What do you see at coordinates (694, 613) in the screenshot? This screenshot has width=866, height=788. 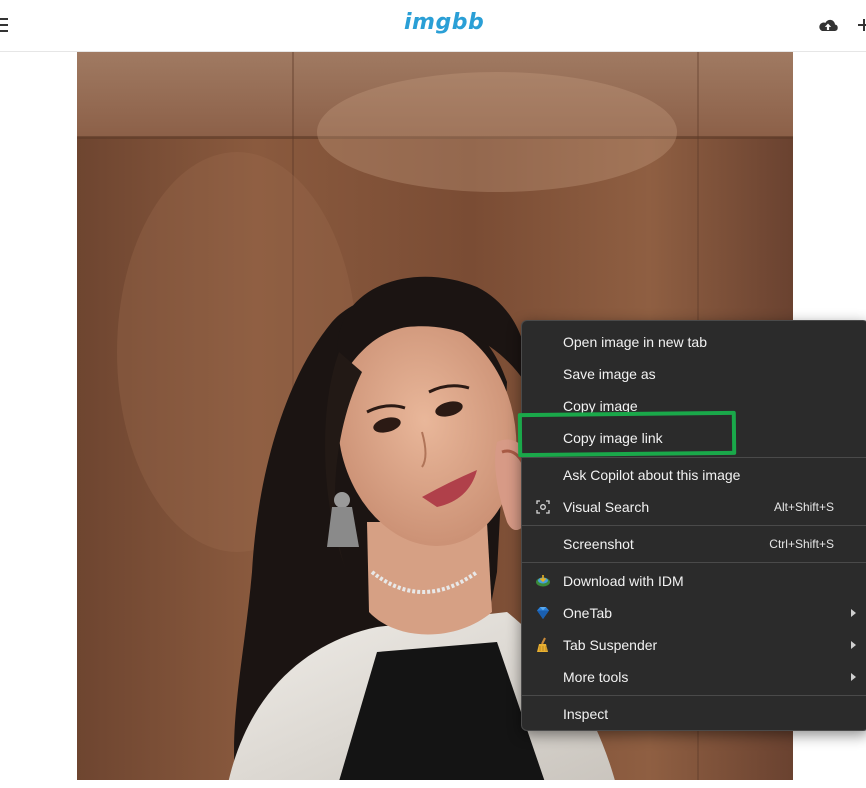 I see `menu-item-onetab: OneTab` at bounding box center [694, 613].